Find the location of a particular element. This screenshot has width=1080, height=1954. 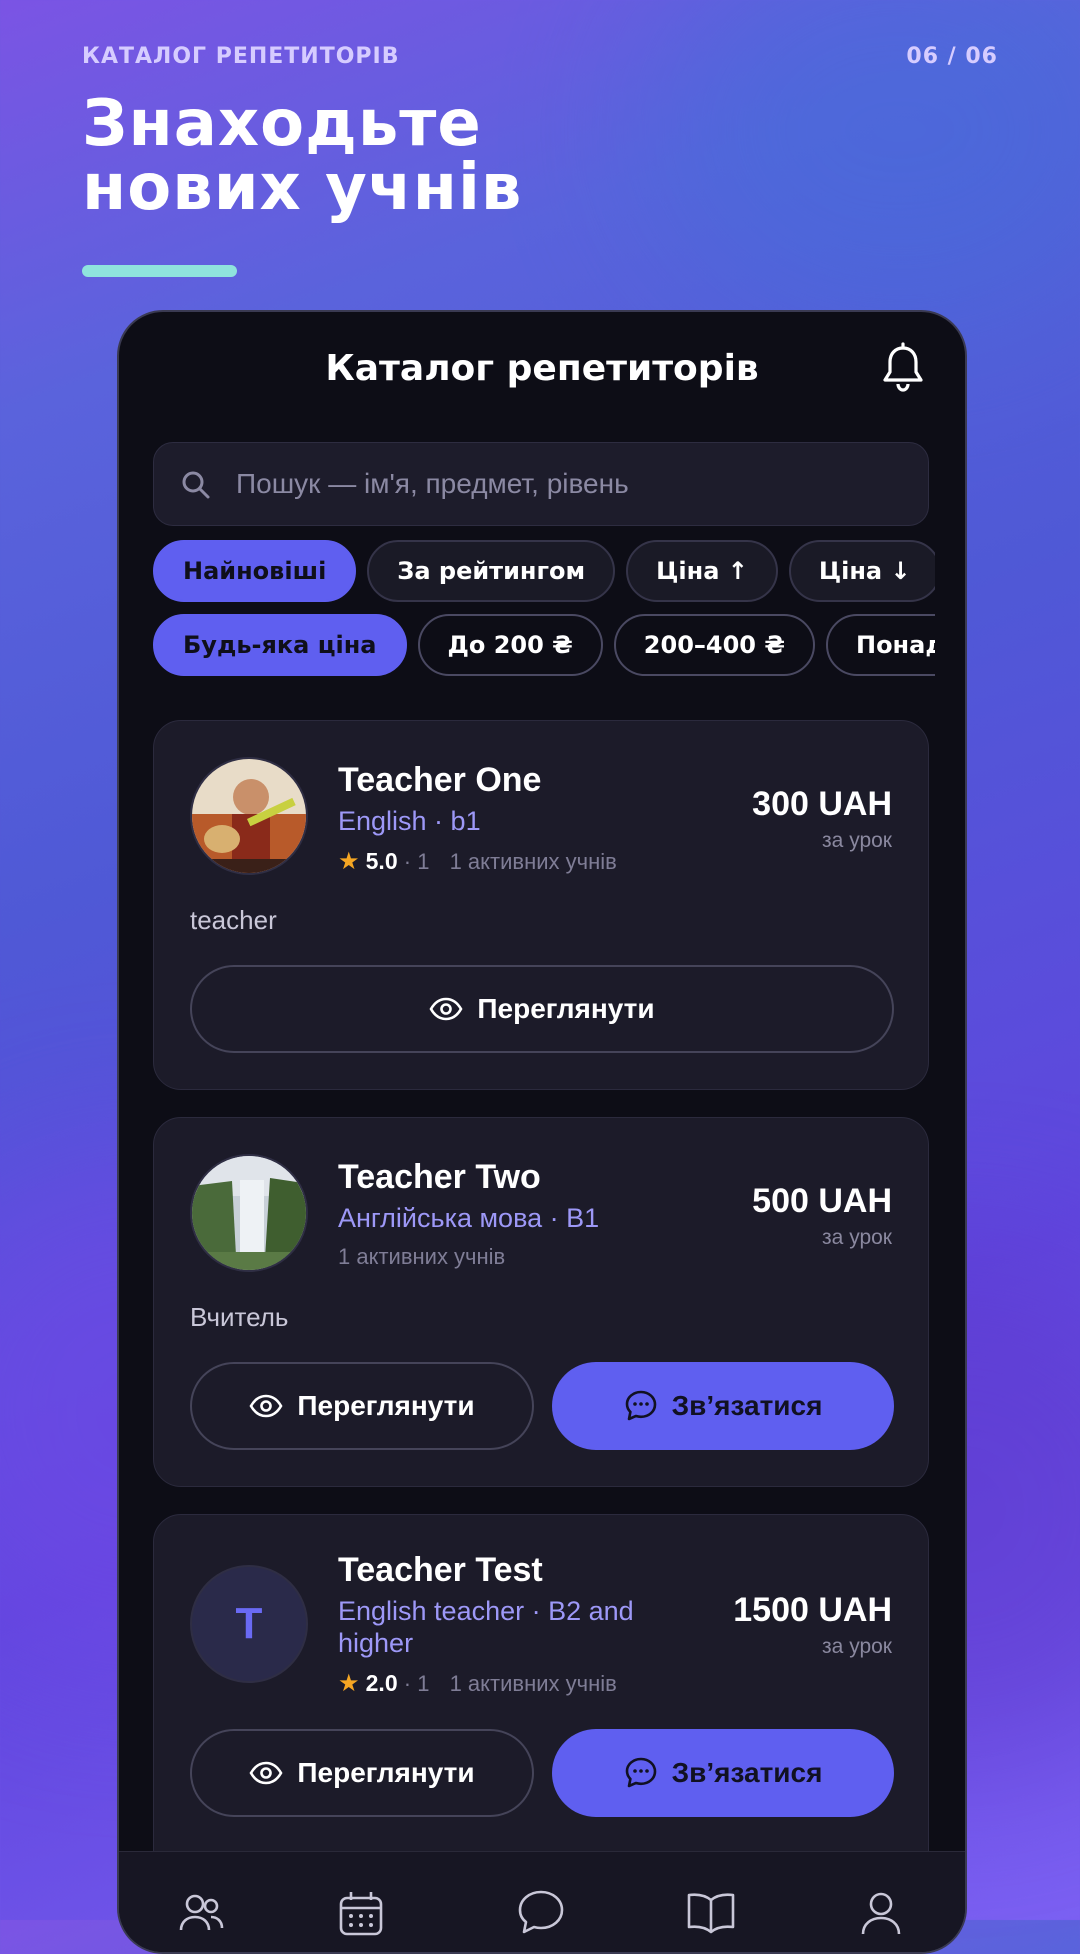

bell-icon is located at coordinates (903, 369).